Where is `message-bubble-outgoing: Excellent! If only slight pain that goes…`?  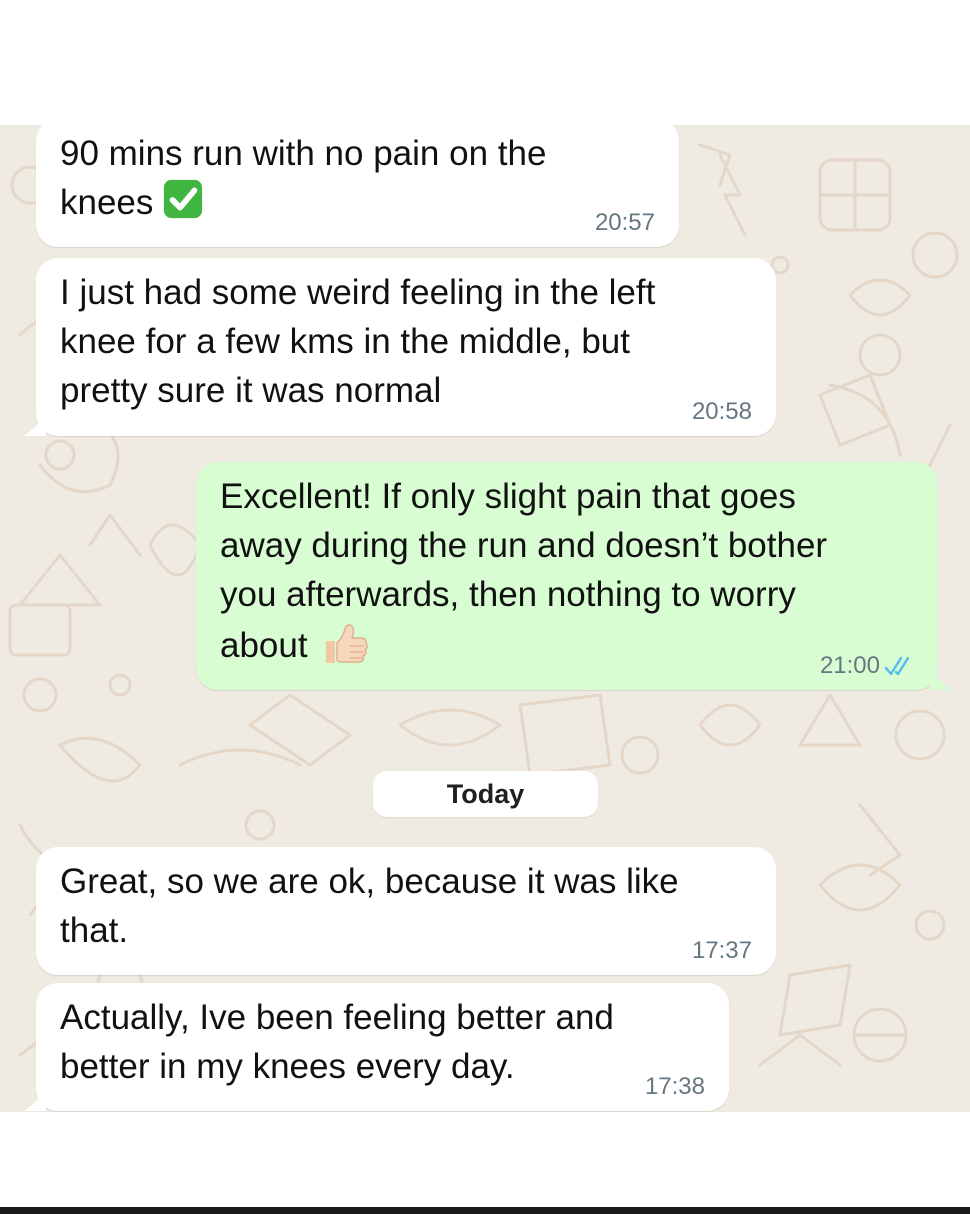 message-bubble-outgoing: Excellent! If only slight pain that goes… is located at coordinates (567, 576).